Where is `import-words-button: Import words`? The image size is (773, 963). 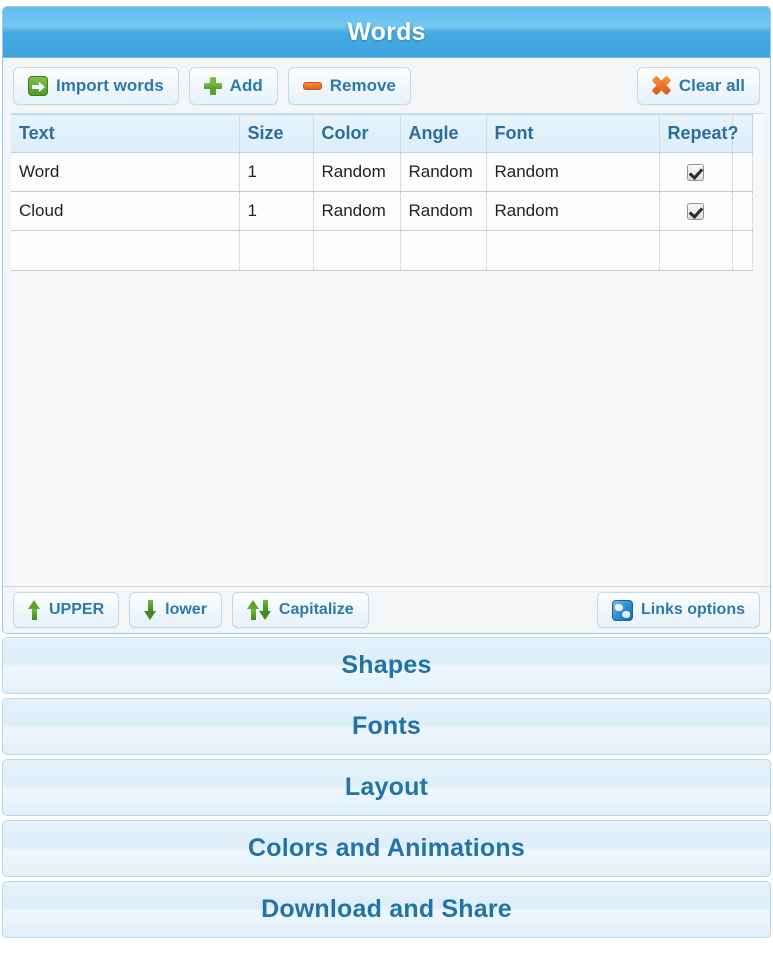
import-words-button: Import words is located at coordinates (96, 85).